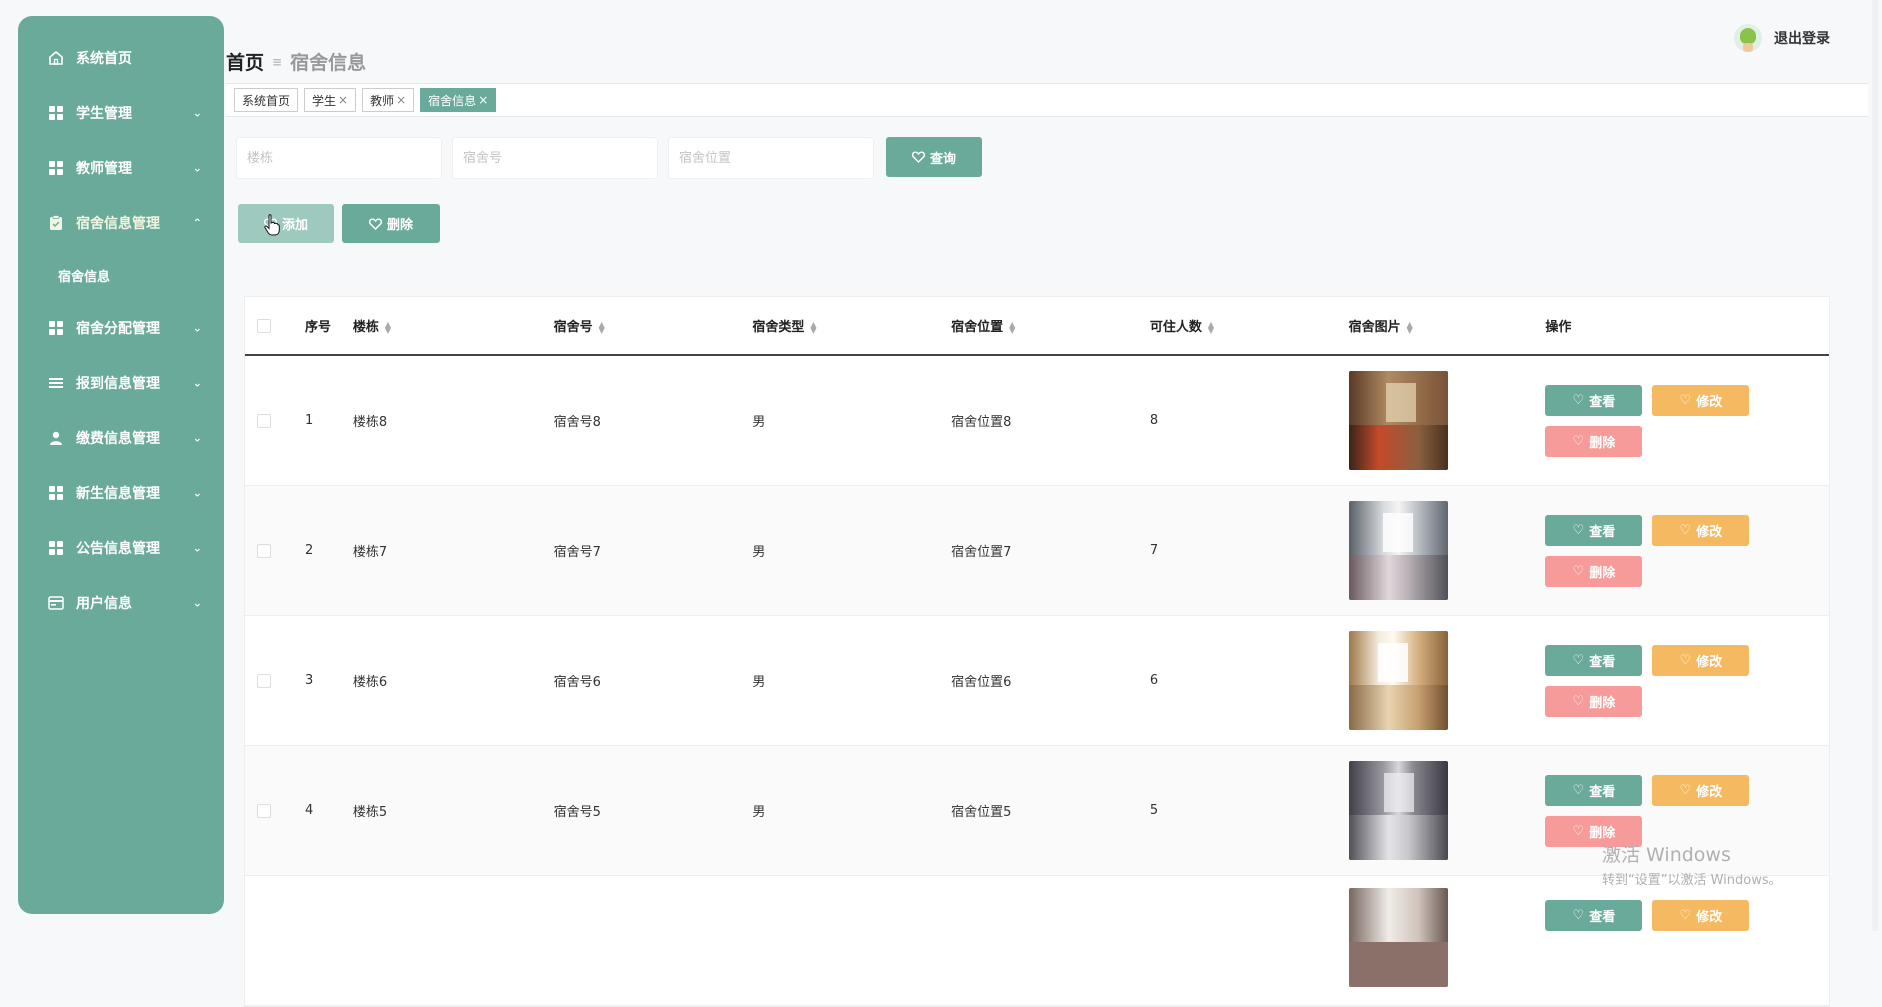 The image size is (1882, 1007). I want to click on building-search-input, so click(339, 158).